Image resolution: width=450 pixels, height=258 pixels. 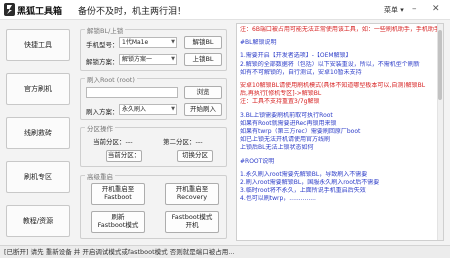 What do you see at coordinates (109, 142) in the screenshot?
I see `current-partition-label-text: 当前分区：` at bounding box center [109, 142].